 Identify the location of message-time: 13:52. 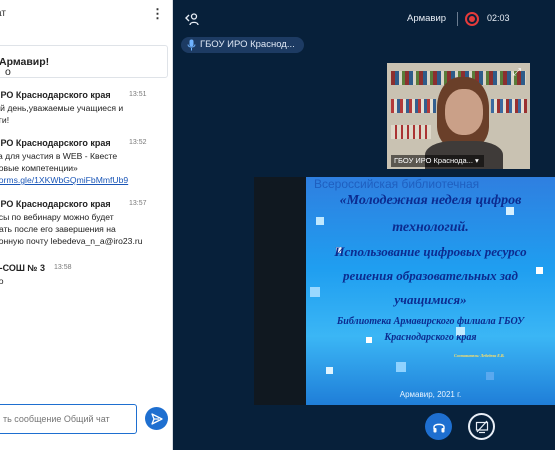
(138, 142).